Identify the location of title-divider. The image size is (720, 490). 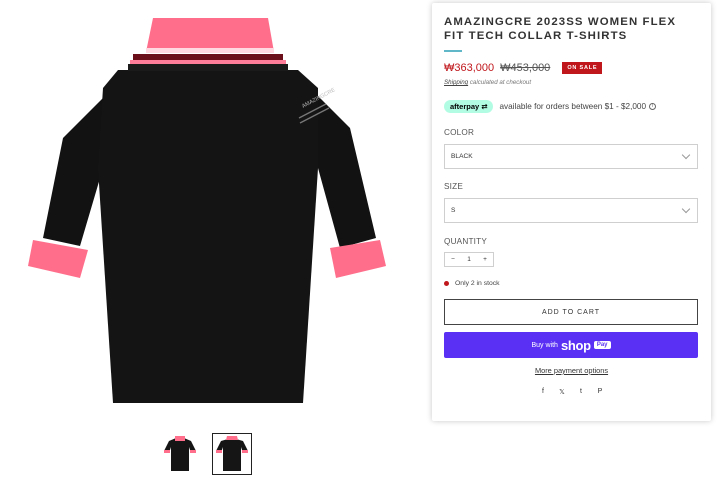
(453, 51).